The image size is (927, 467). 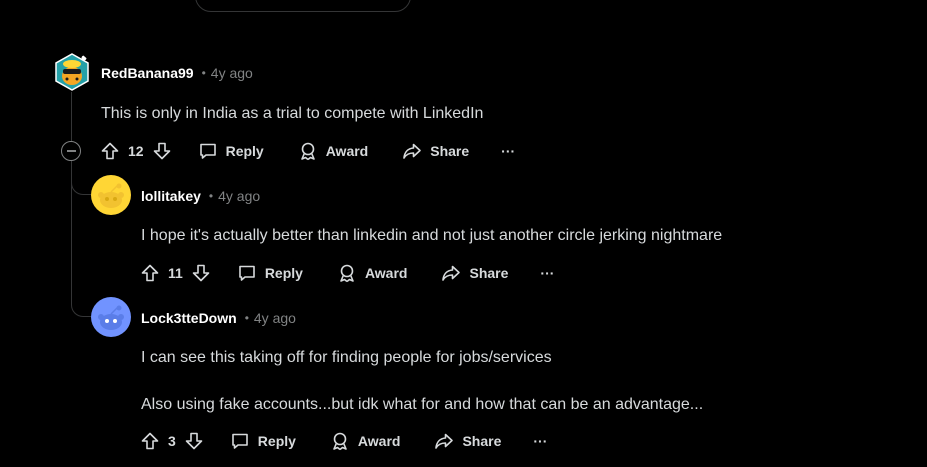 I want to click on vote-count: 11, so click(x=175, y=273).